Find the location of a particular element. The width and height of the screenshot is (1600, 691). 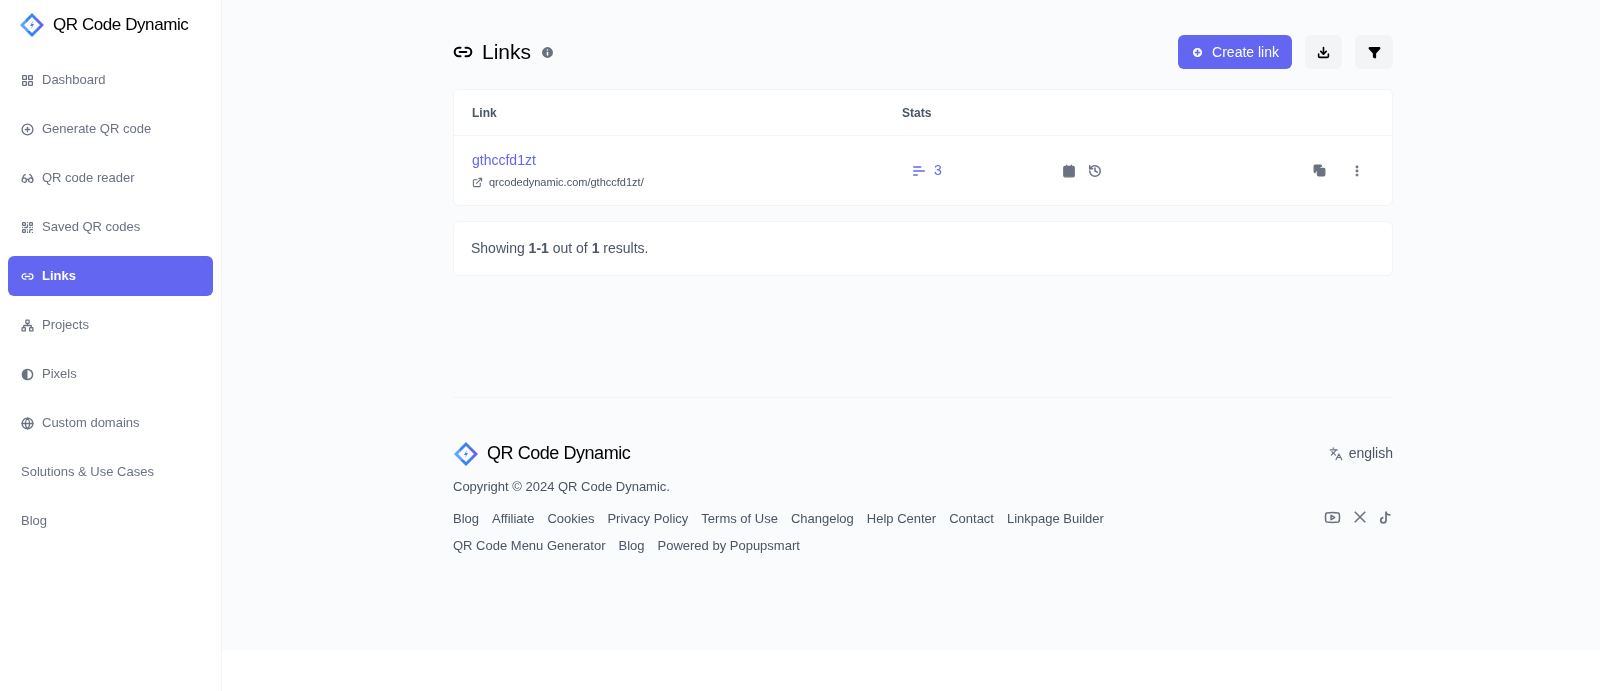

link-url: qrcodedynamic.com/gthccfd1zt/ is located at coordinates (566, 182).